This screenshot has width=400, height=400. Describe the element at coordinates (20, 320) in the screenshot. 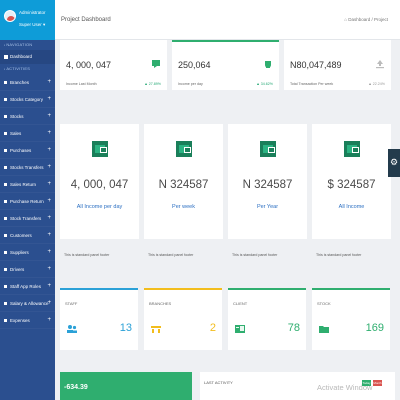

I see `sidebar-item-label: Expenses` at that location.